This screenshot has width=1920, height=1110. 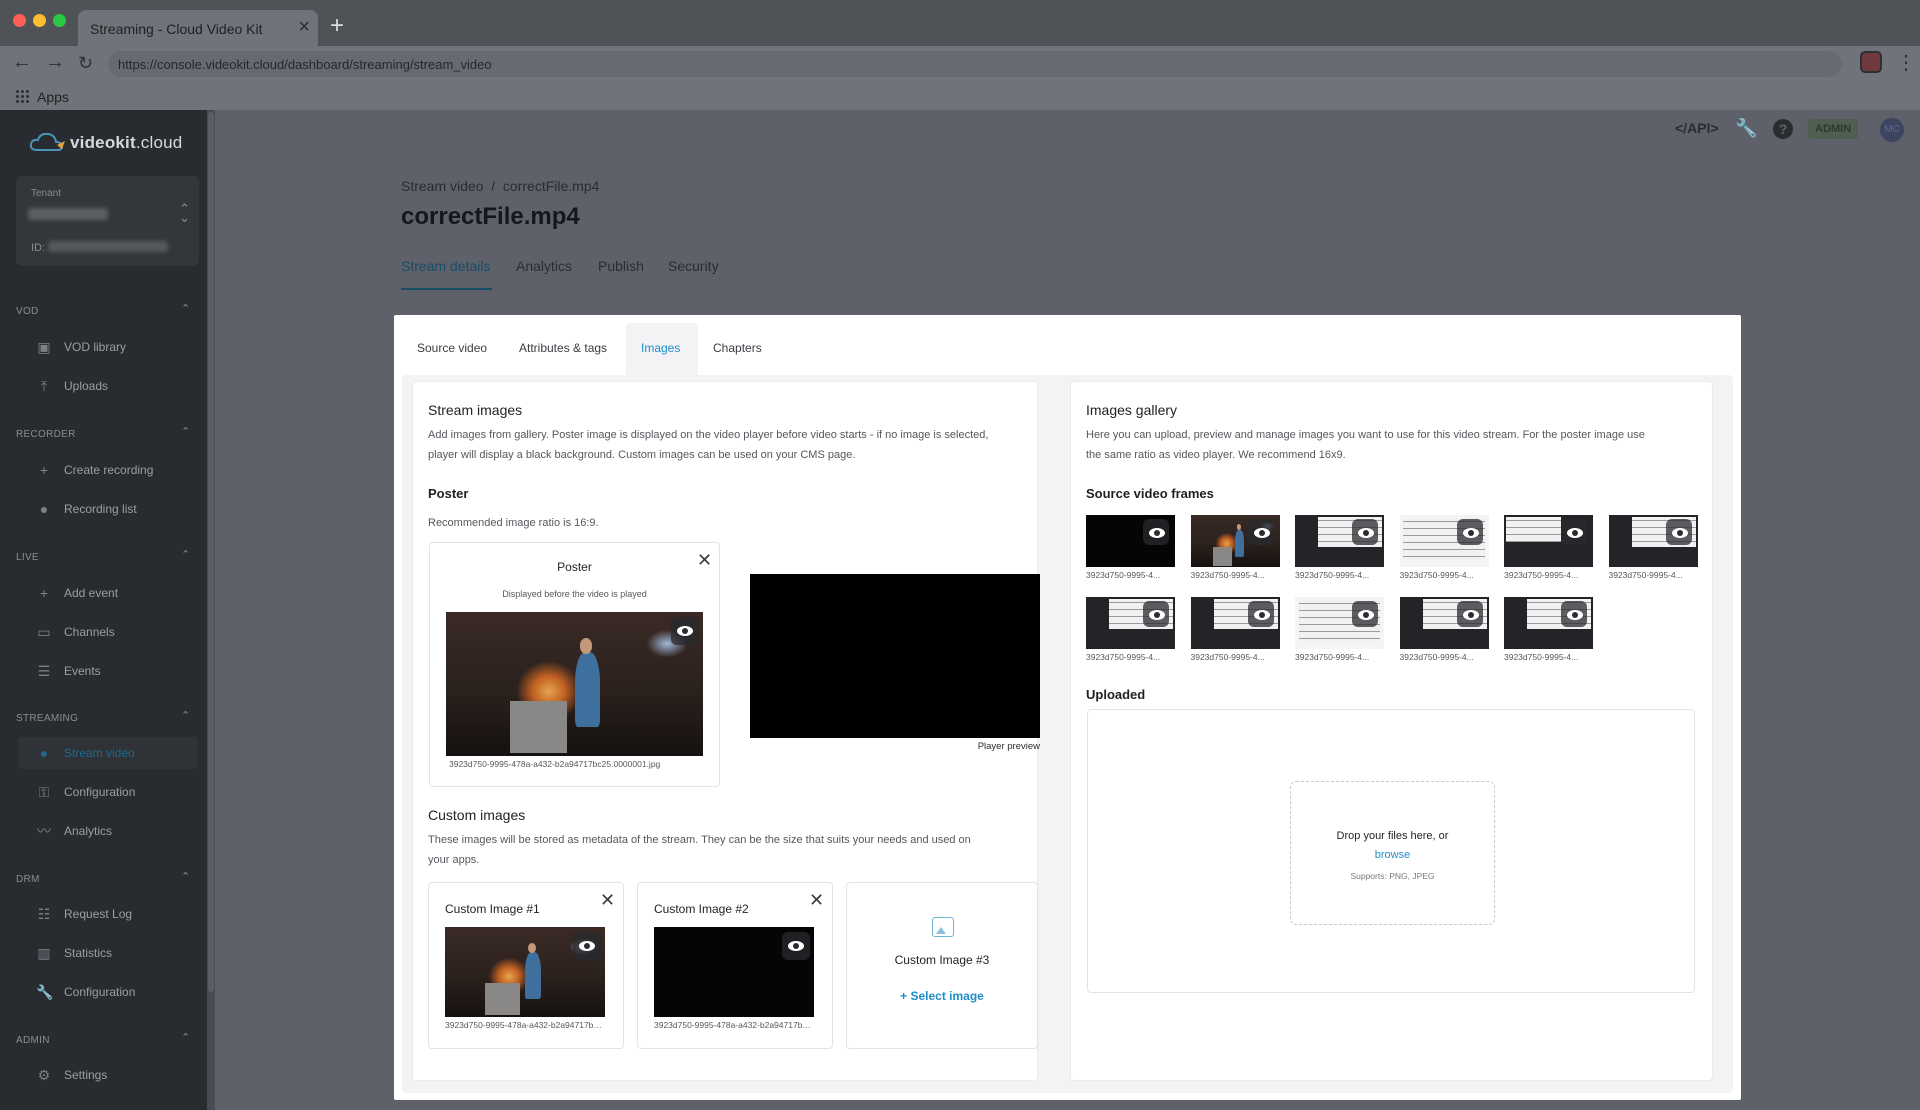 What do you see at coordinates (108, 509) in the screenshot?
I see `sidebar-item-recording-list: ● Recording list` at bounding box center [108, 509].